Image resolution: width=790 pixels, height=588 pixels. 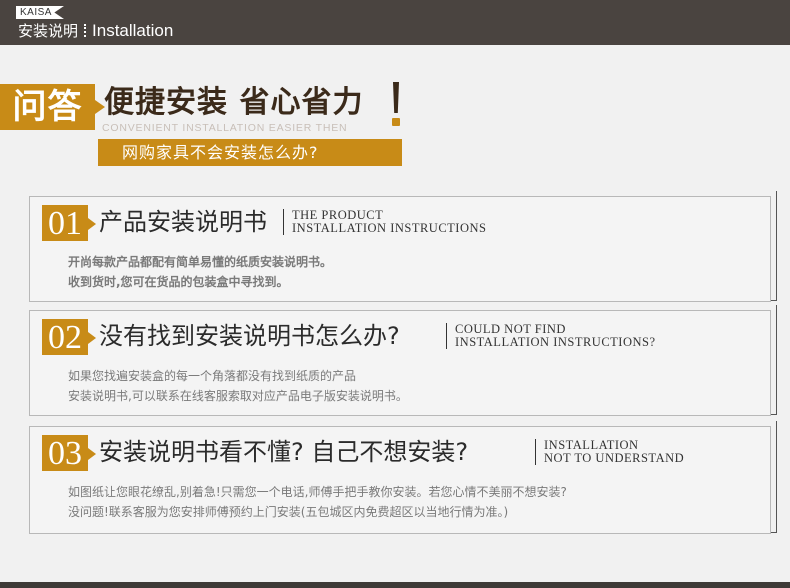 What do you see at coordinates (238, 396) in the screenshot?
I see `card-desc-line2: 安装说明书,可以联系在线客服索取对应产品电子版安装说明书。` at bounding box center [238, 396].